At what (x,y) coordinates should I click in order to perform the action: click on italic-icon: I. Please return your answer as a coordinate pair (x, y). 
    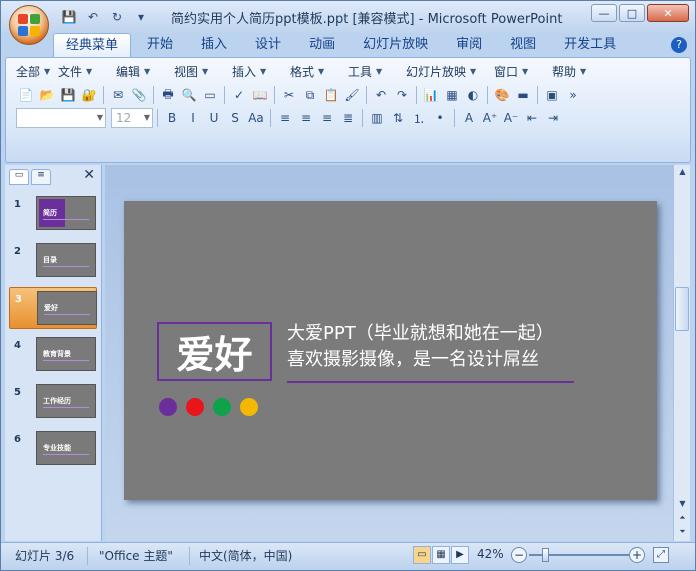
    Looking at the image, I should click on (193, 118).